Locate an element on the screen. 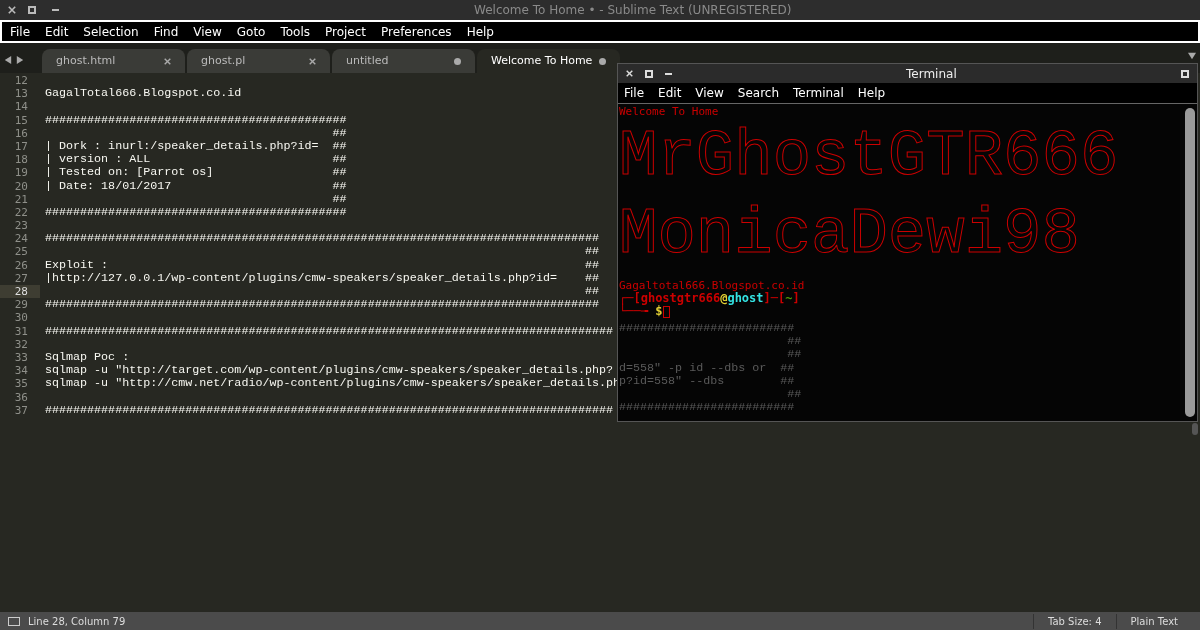 Image resolution: width=1200 pixels, height=630 pixels. menu-item: Selection is located at coordinates (111, 31).